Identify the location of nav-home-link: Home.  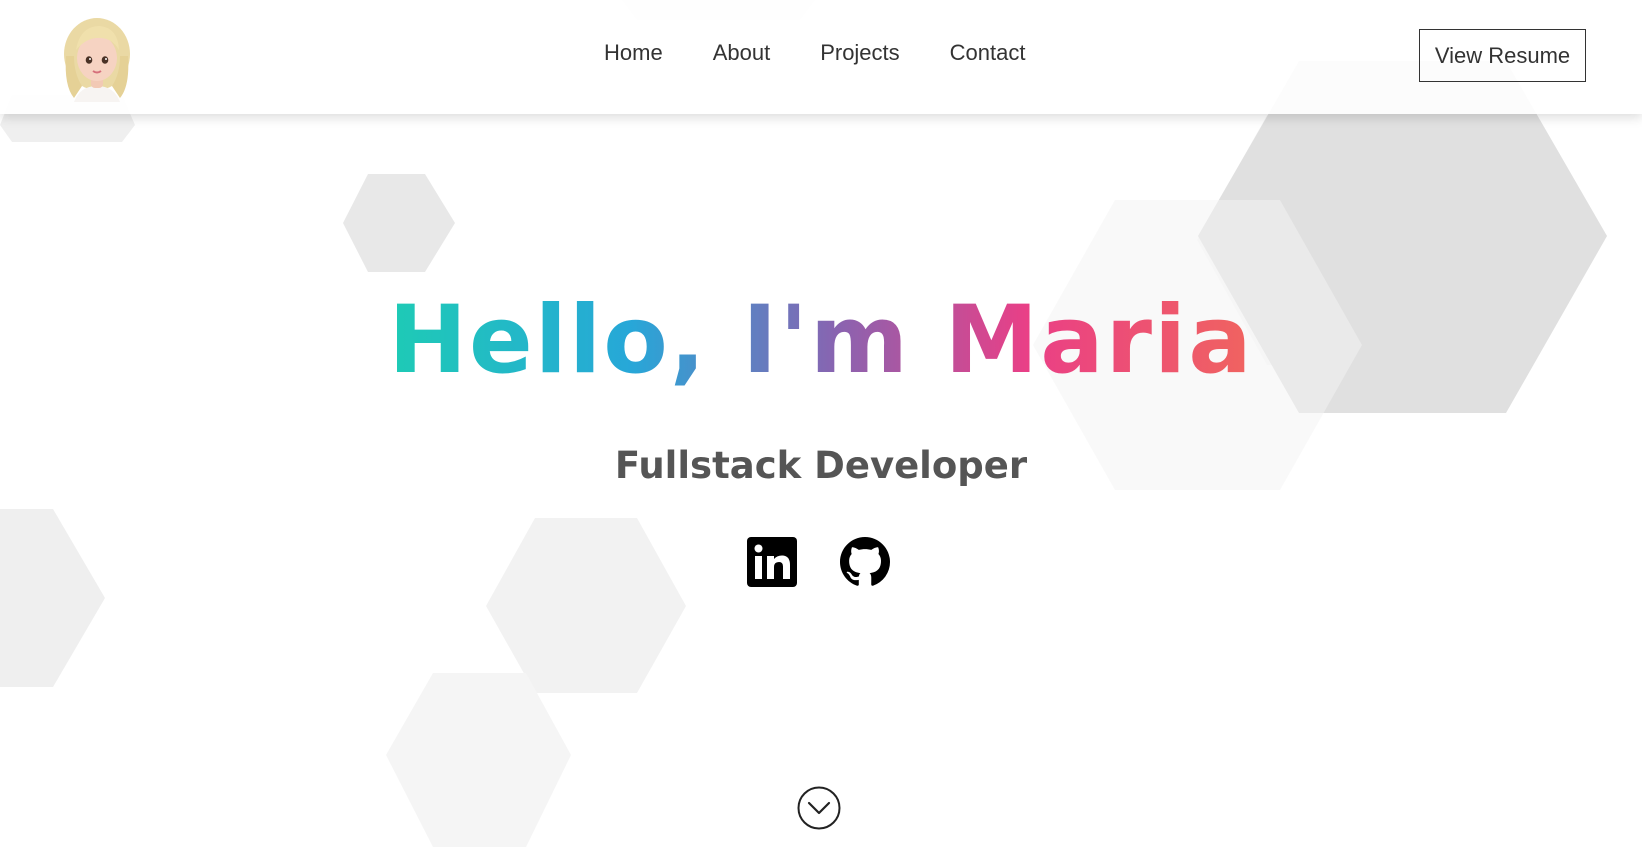
(633, 53).